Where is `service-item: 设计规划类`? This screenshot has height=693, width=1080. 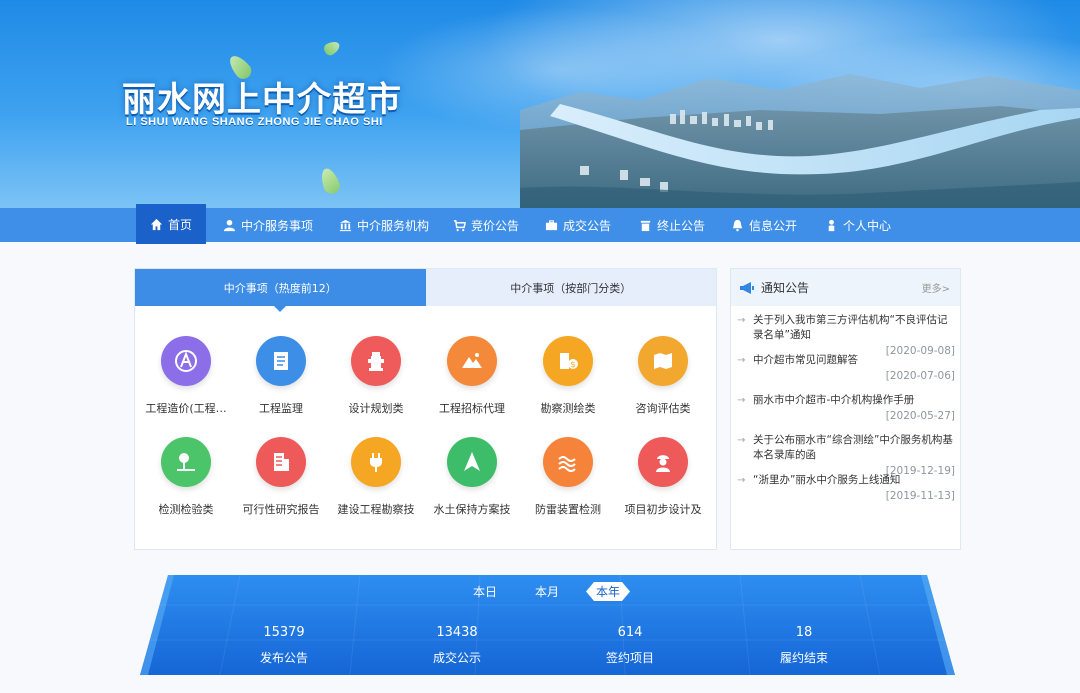 service-item: 设计规划类 is located at coordinates (376, 379).